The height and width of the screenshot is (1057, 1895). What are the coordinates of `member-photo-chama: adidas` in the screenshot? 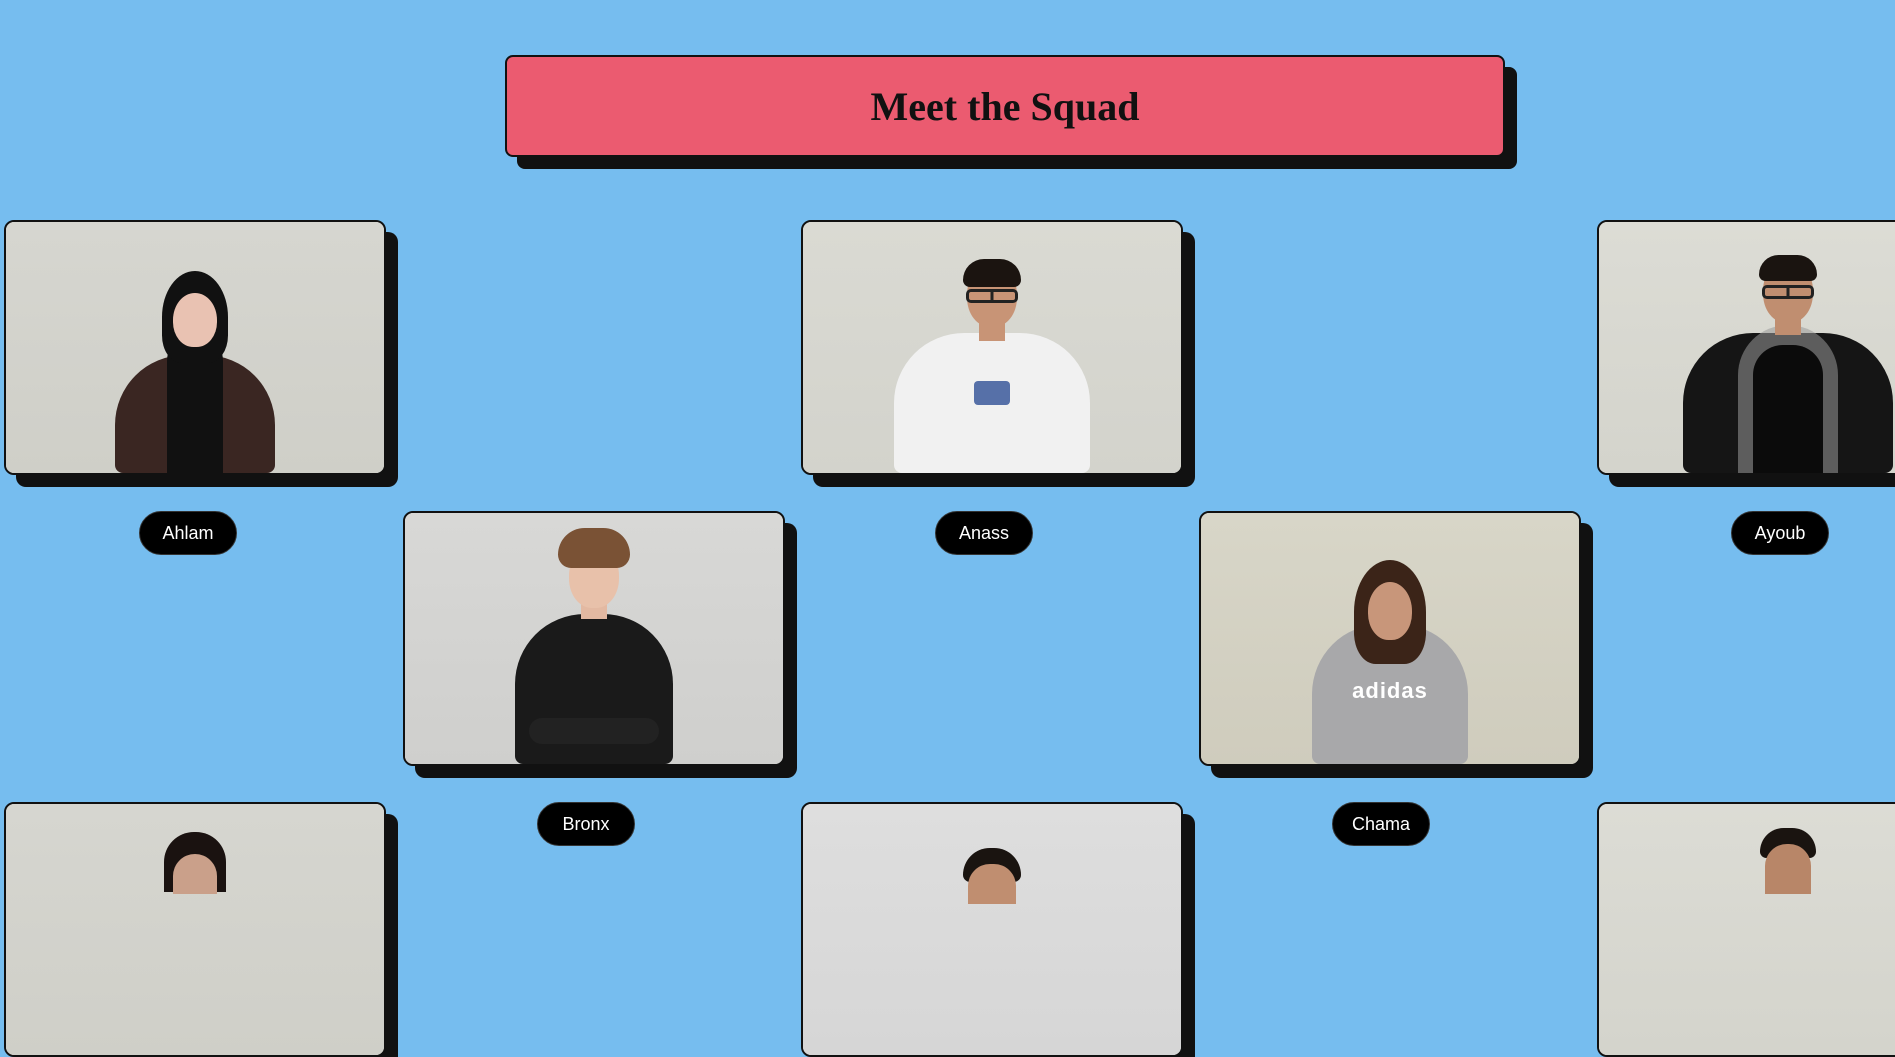 It's located at (1390, 638).